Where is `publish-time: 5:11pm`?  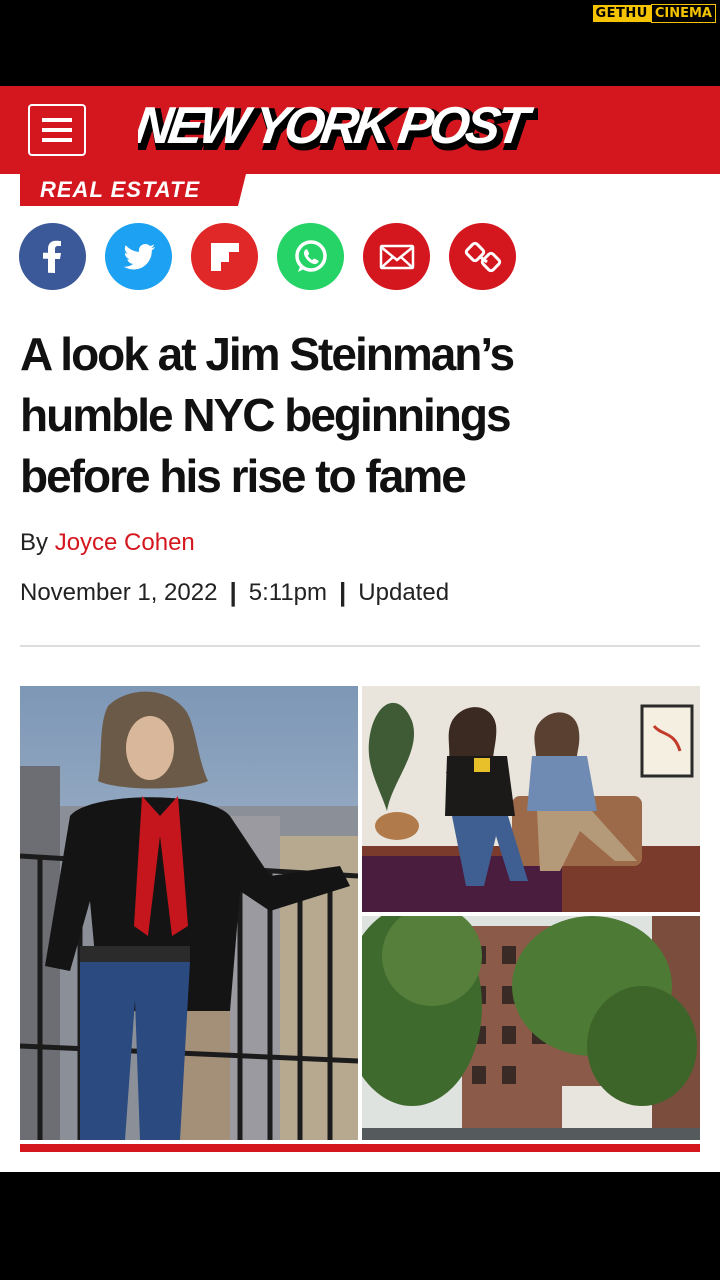
publish-time: 5:11pm is located at coordinates (288, 592).